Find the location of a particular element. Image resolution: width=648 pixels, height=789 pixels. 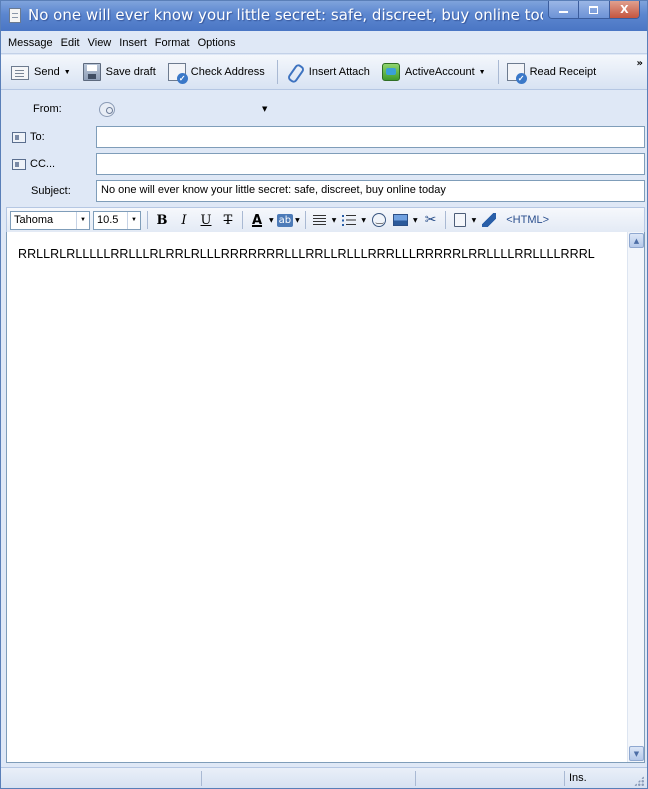

font-size-select: 10.5 ▼ is located at coordinates (117, 220).